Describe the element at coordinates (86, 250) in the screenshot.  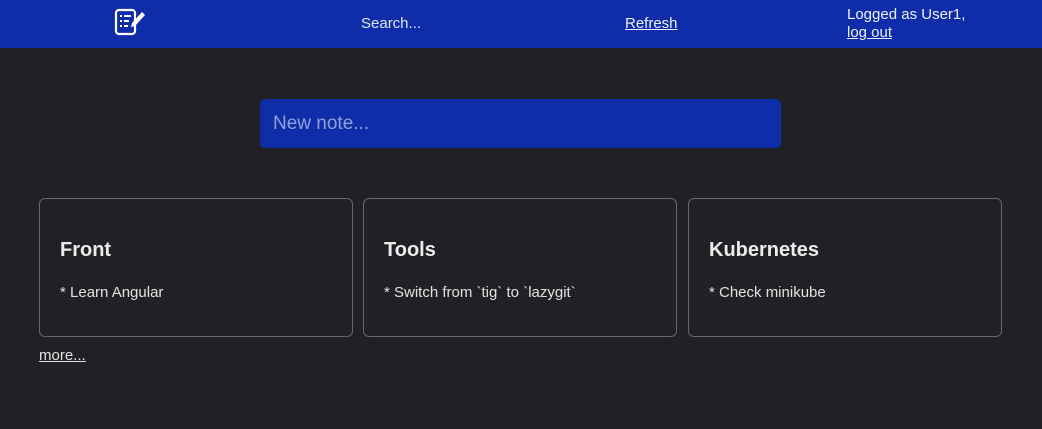
I see `note-title: Front` at that location.